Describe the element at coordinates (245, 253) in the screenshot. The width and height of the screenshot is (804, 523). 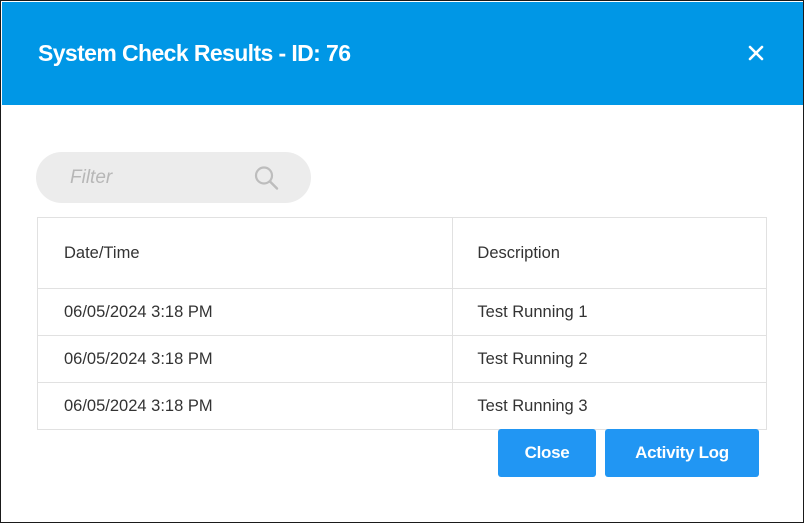
I see `column-header-datetime: Date/Time` at that location.